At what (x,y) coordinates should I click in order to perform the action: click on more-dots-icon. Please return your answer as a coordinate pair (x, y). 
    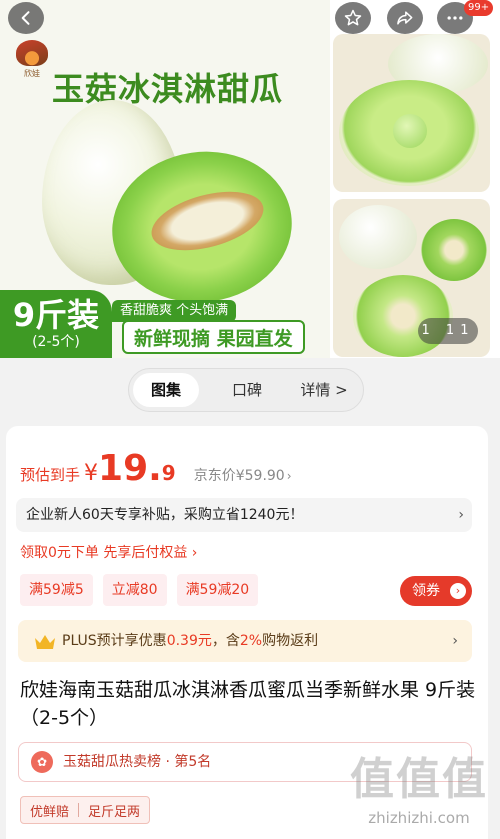
    Looking at the image, I should click on (455, 18).